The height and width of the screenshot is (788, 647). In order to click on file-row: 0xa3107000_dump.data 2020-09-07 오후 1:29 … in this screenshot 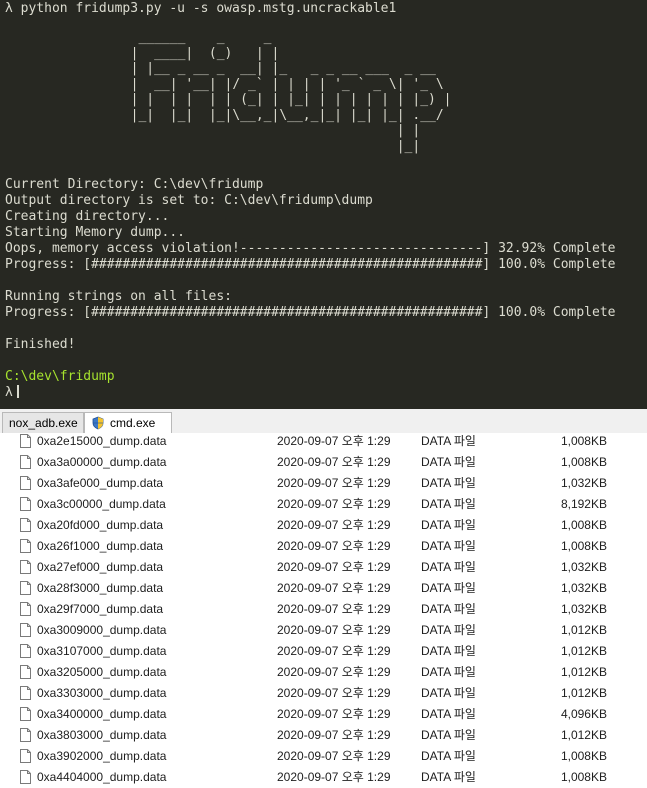, I will do `click(323, 651)`.